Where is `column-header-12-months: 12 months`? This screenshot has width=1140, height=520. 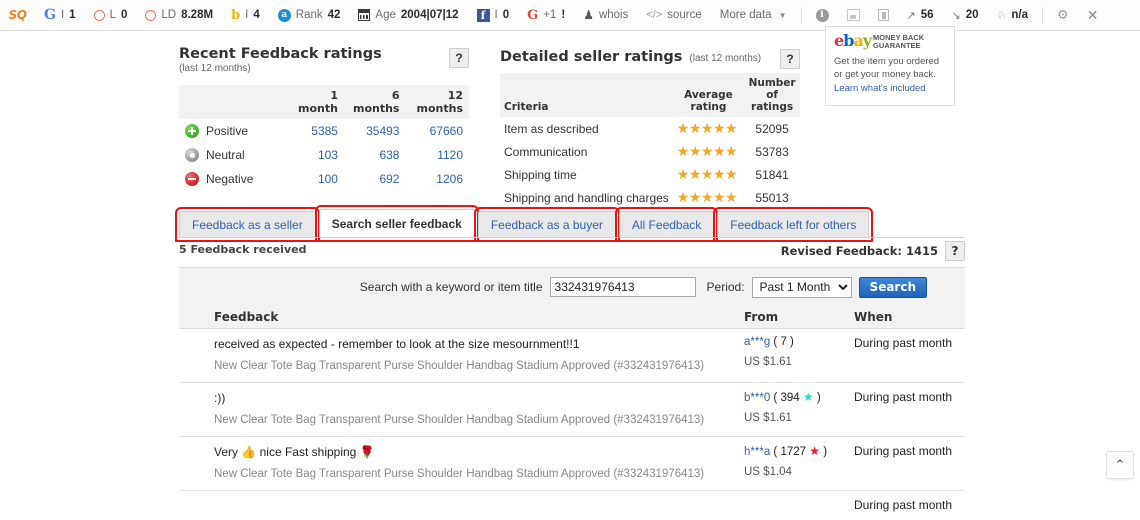
column-header-12-months: 12 months is located at coordinates (437, 102).